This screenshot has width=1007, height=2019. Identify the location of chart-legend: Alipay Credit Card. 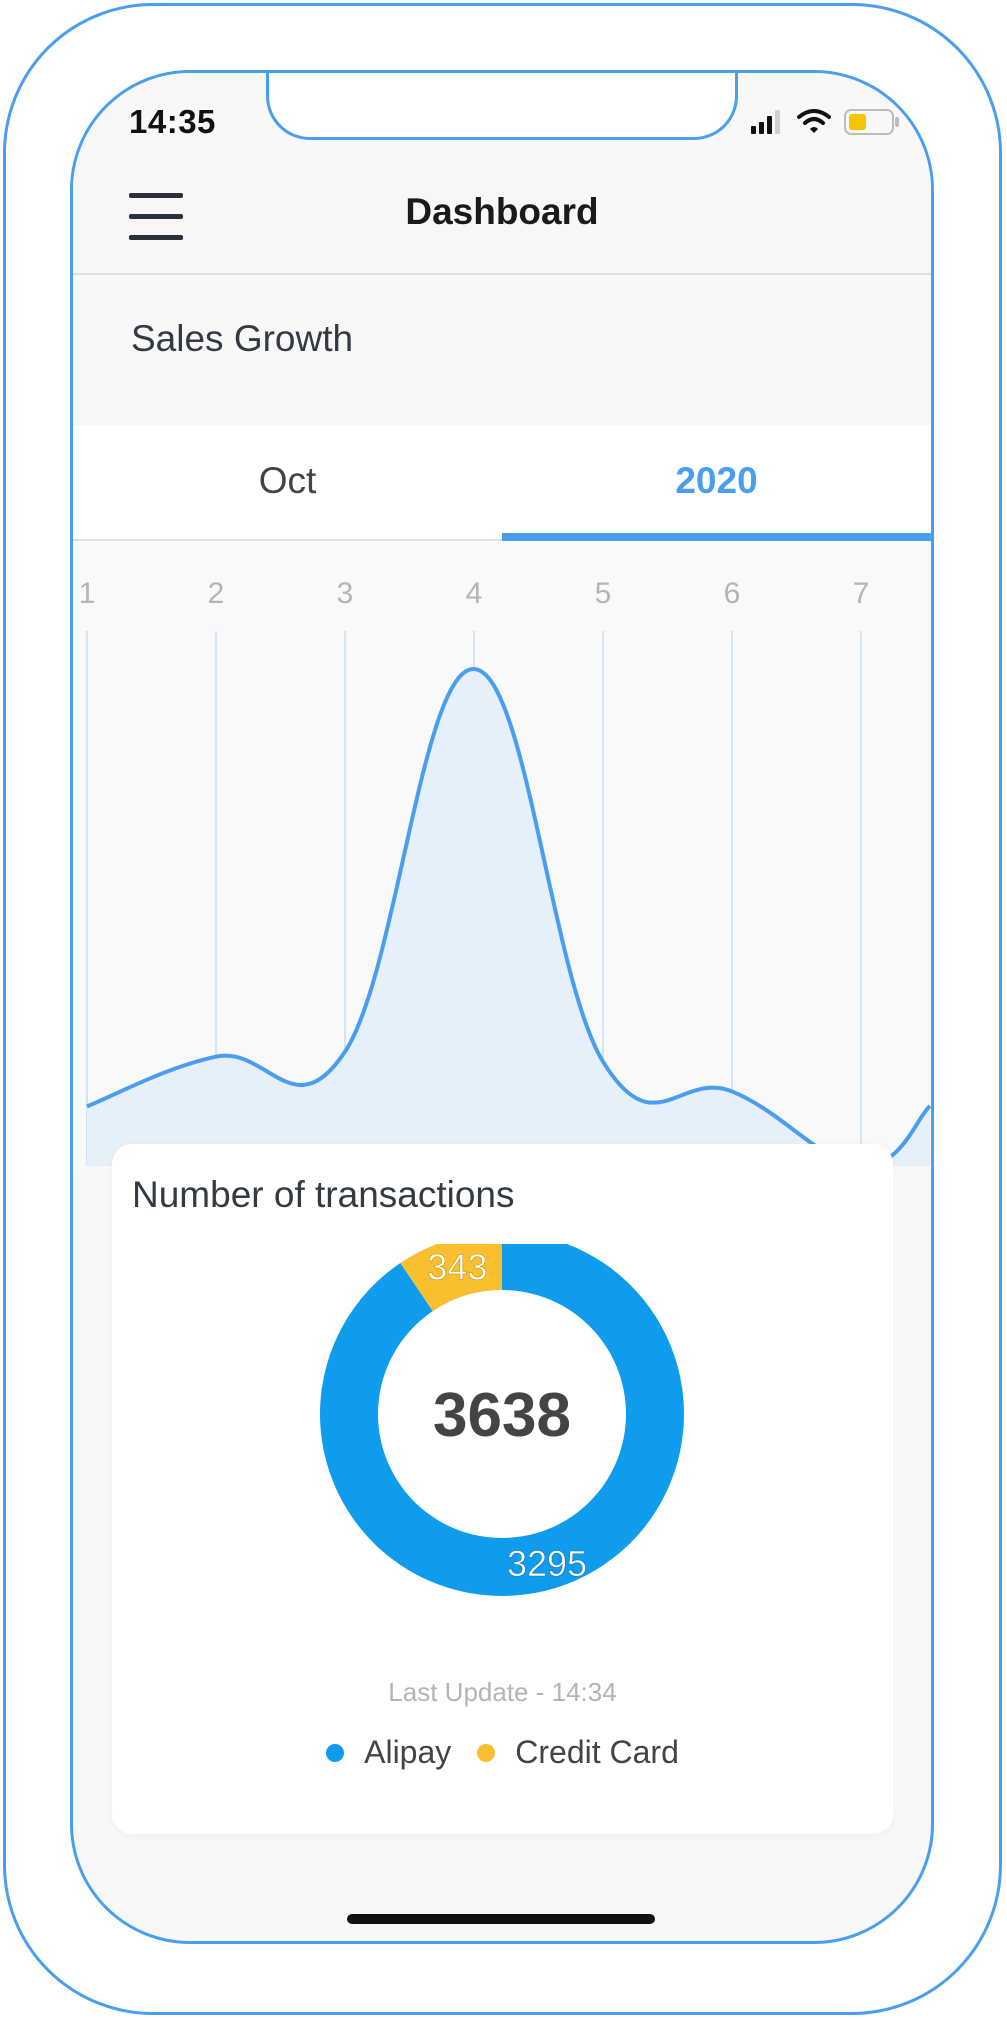
(502, 1752).